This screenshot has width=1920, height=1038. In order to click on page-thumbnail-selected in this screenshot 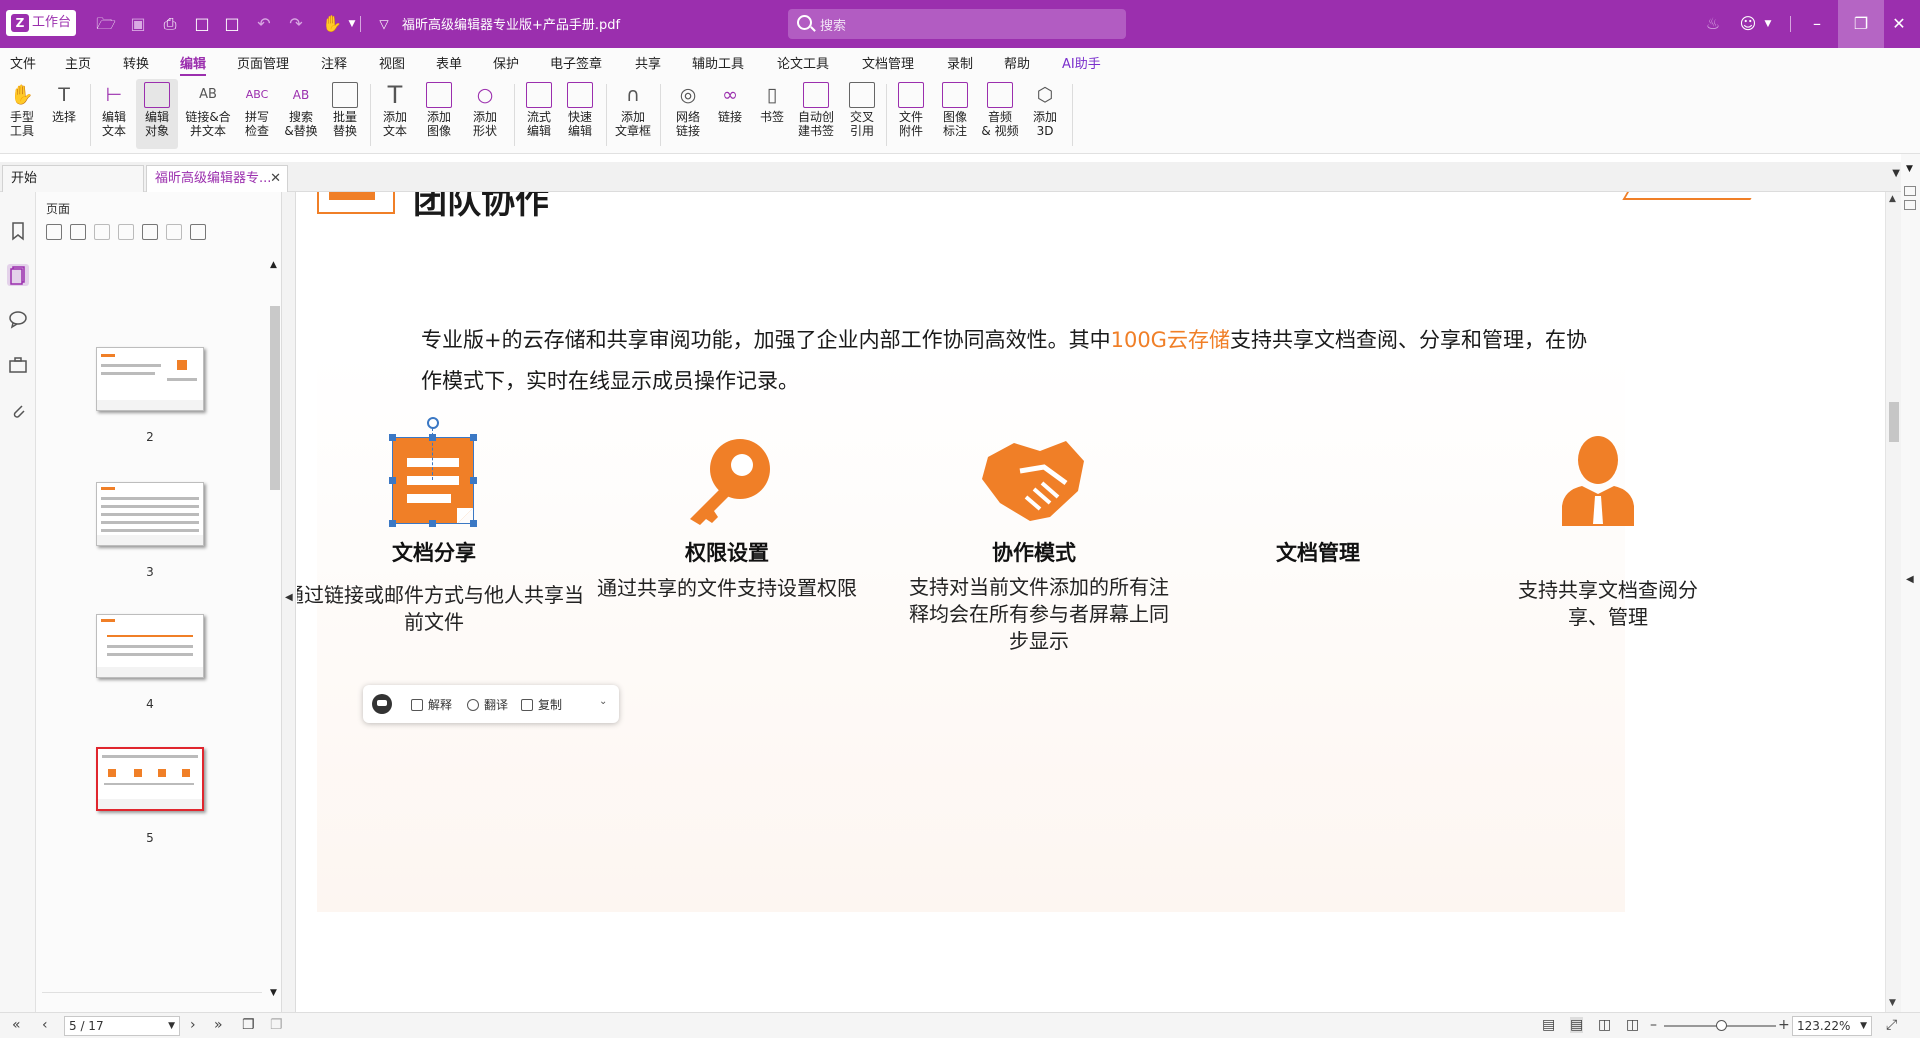, I will do `click(150, 779)`.